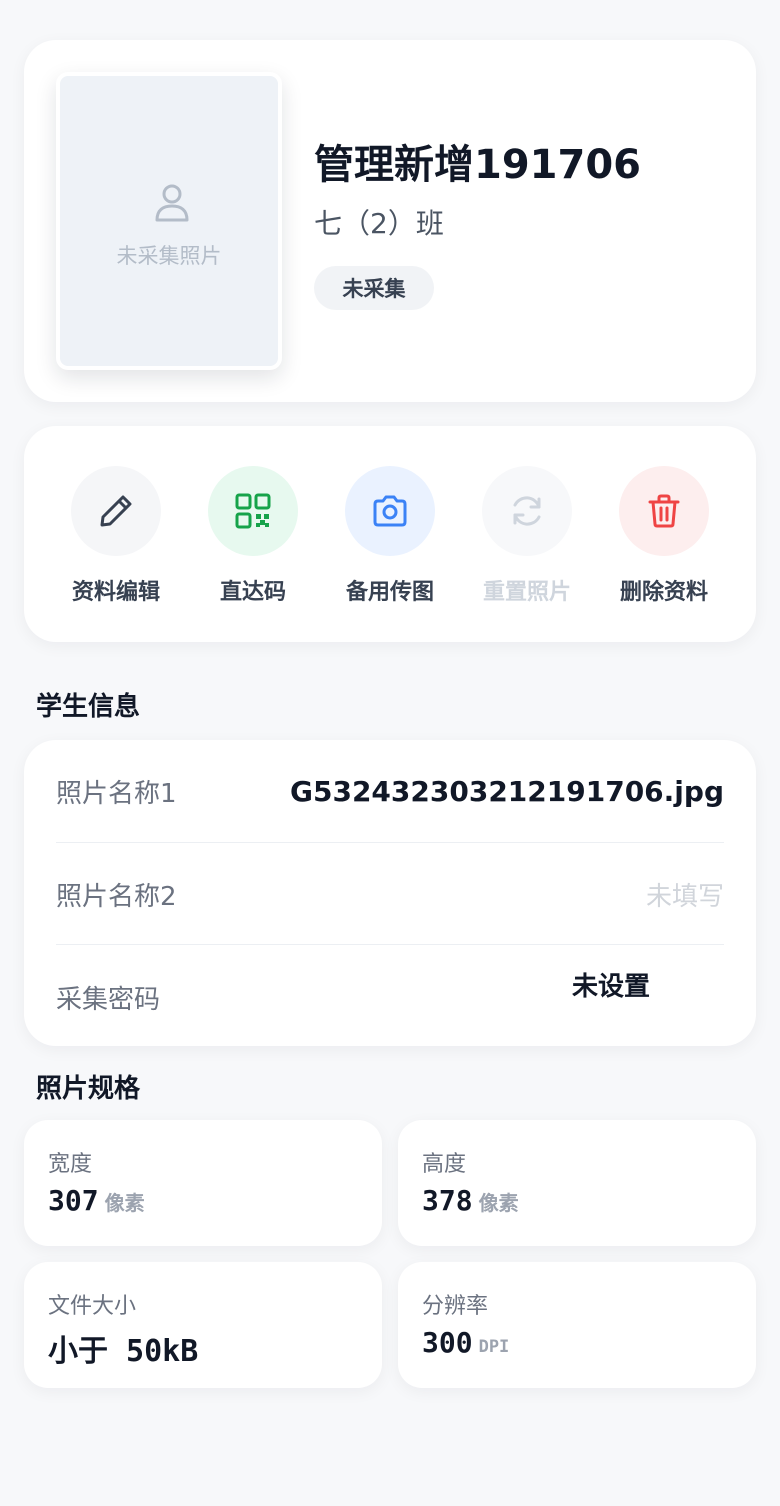 Image resolution: width=780 pixels, height=1506 pixels. What do you see at coordinates (577, 1325) in the screenshot?
I see `spec-resolution-card: 分辨率 300 DPI` at bounding box center [577, 1325].